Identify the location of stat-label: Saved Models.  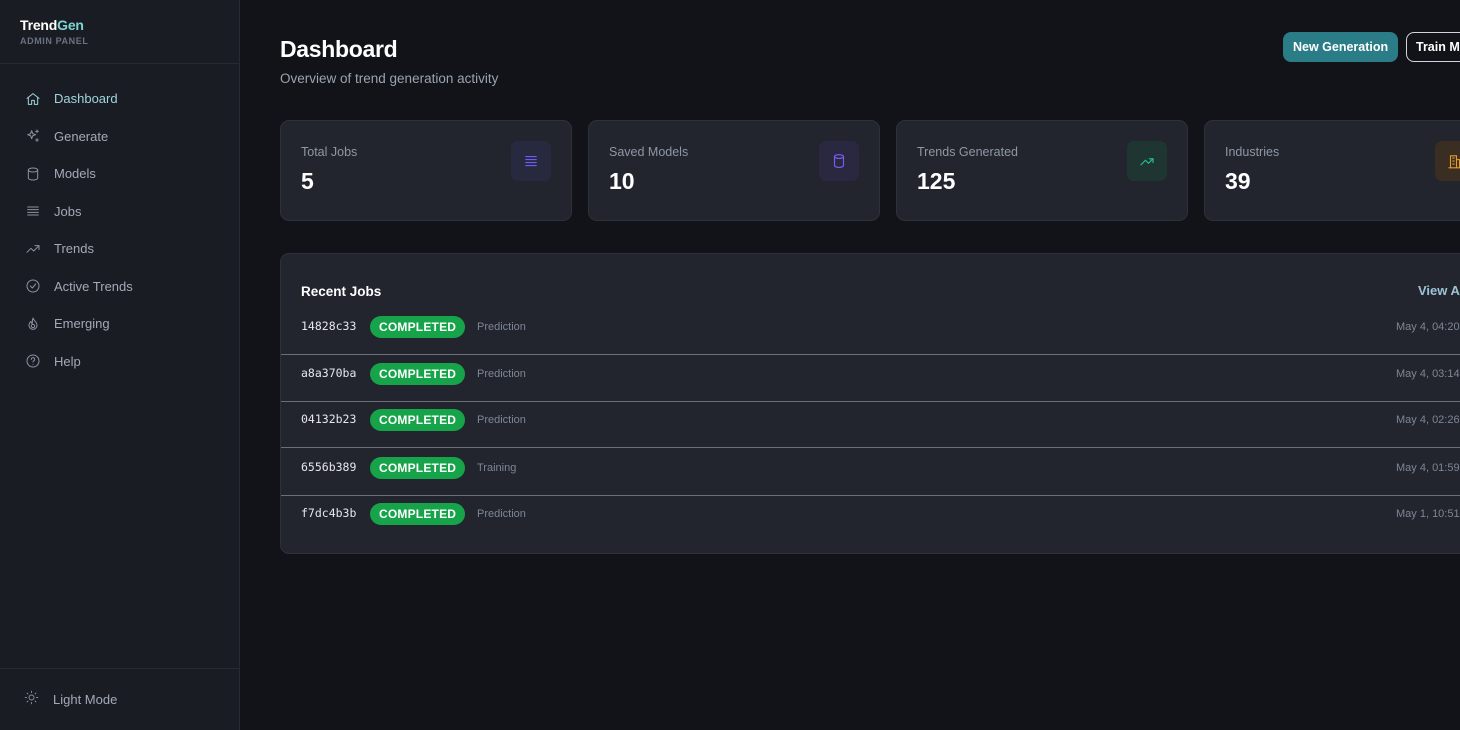
(649, 152).